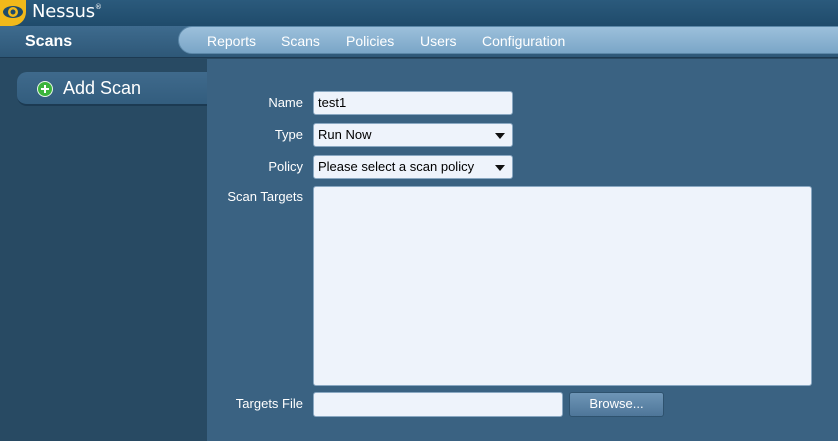 This screenshot has width=838, height=441. What do you see at coordinates (285, 166) in the screenshot?
I see `policy-label: Policy` at bounding box center [285, 166].